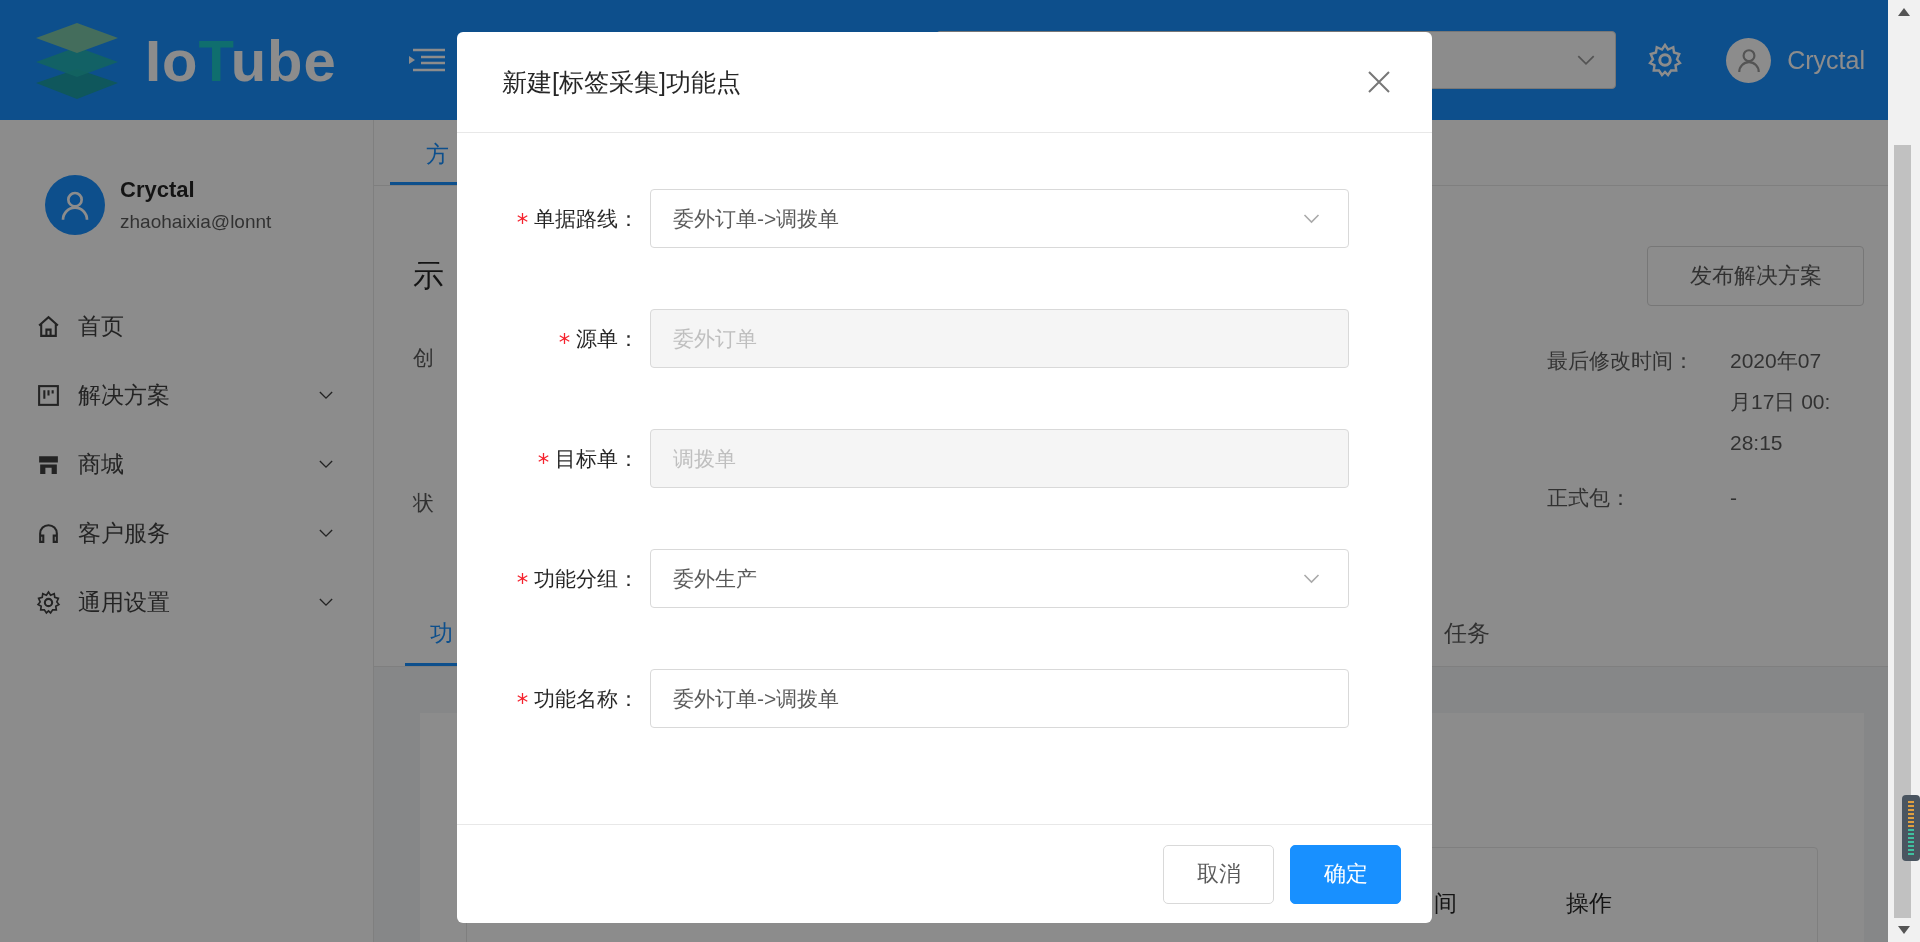 The width and height of the screenshot is (1920, 942). What do you see at coordinates (1904, 930) in the screenshot?
I see `scroll-down-icon` at bounding box center [1904, 930].